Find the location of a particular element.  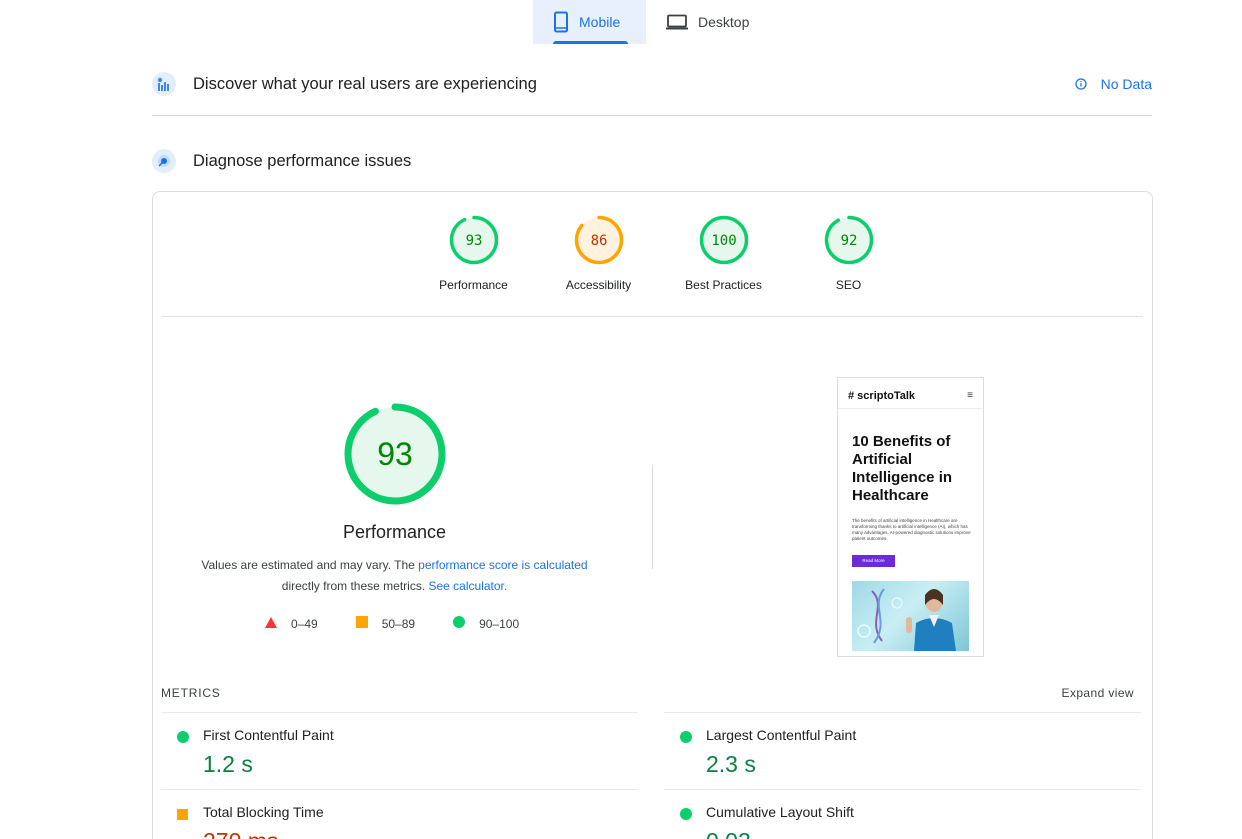

metric-name: Total Blocking Time is located at coordinates (263, 812).